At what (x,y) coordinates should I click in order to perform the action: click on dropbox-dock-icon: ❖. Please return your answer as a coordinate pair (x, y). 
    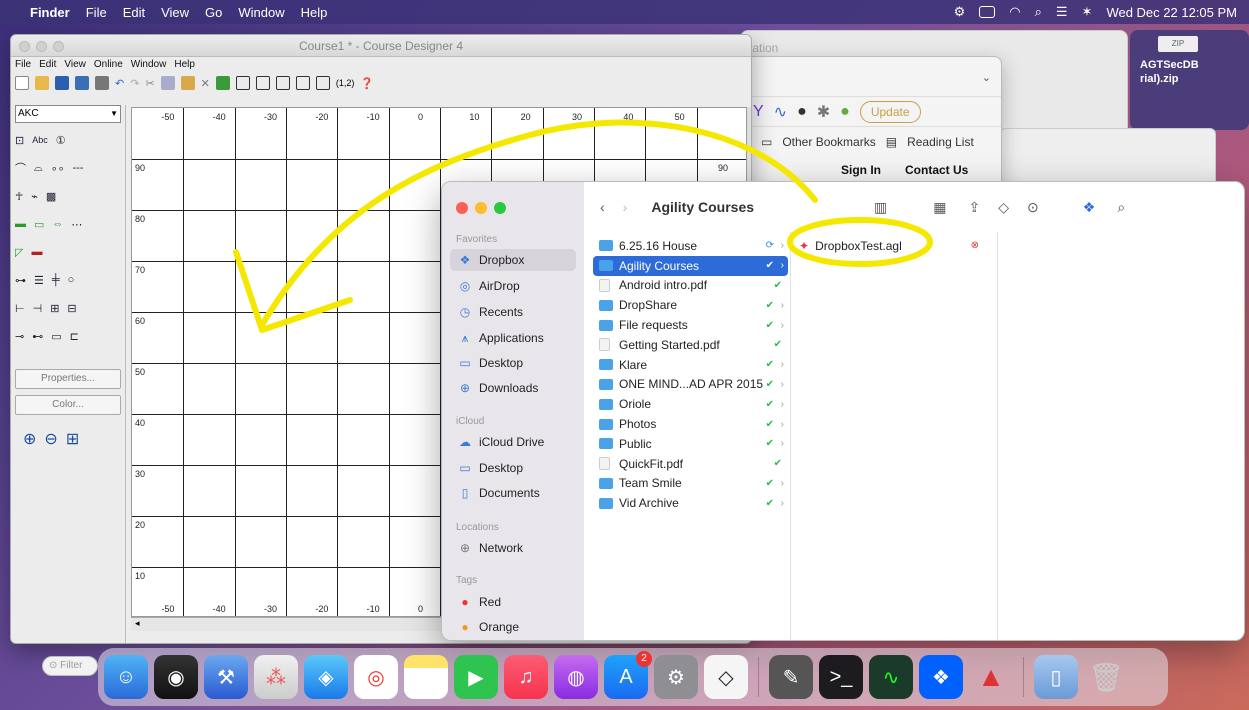
    Looking at the image, I should click on (941, 677).